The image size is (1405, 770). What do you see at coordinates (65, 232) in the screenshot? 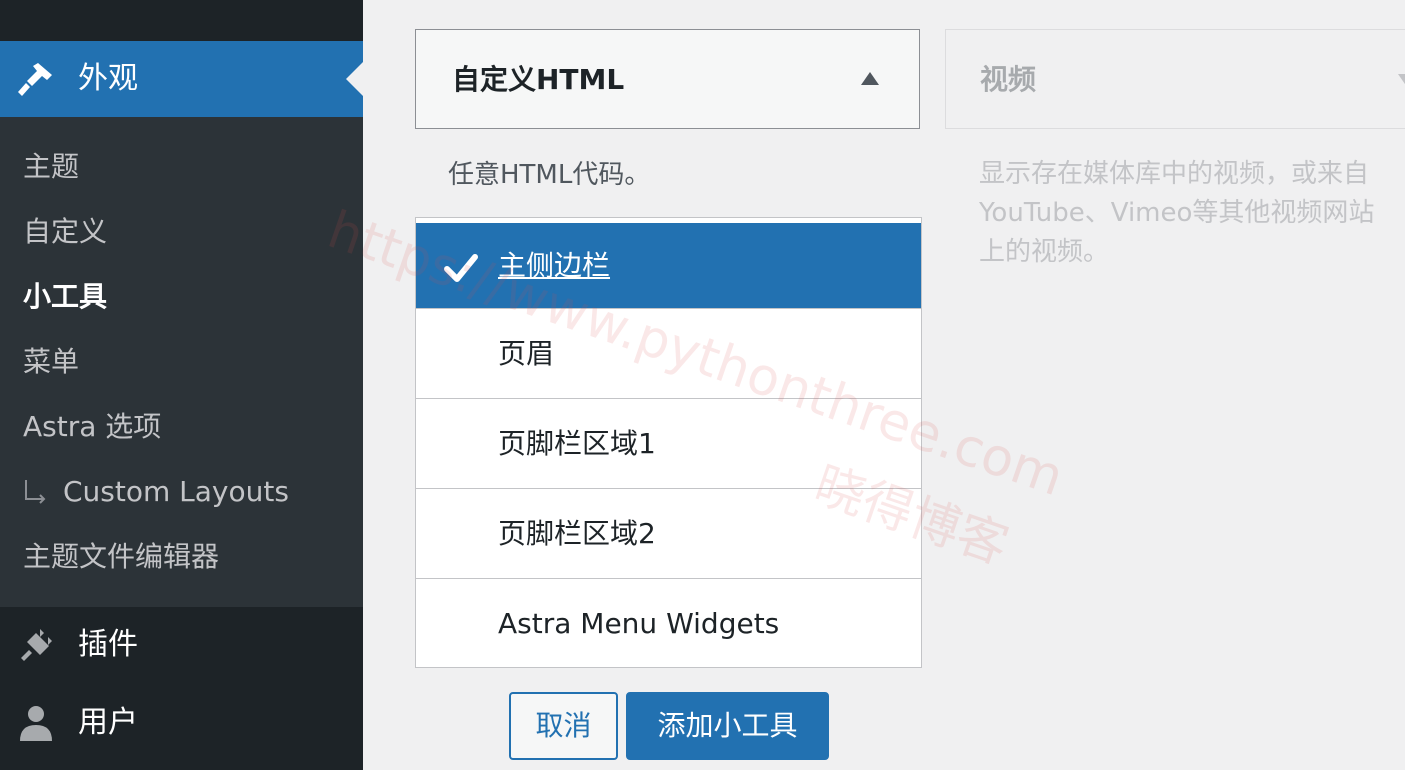
I see `submenu-customize: 自定义` at bounding box center [65, 232].